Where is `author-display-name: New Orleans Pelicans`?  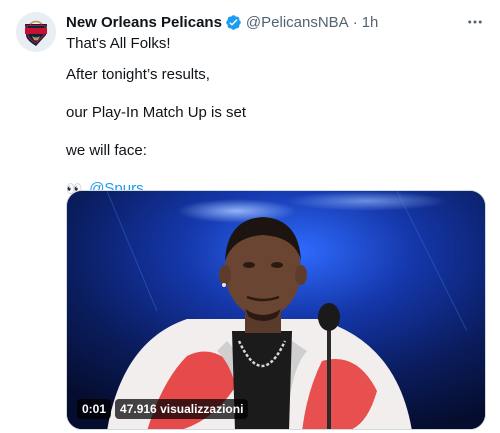 author-display-name: New Orleans Pelicans is located at coordinates (144, 22).